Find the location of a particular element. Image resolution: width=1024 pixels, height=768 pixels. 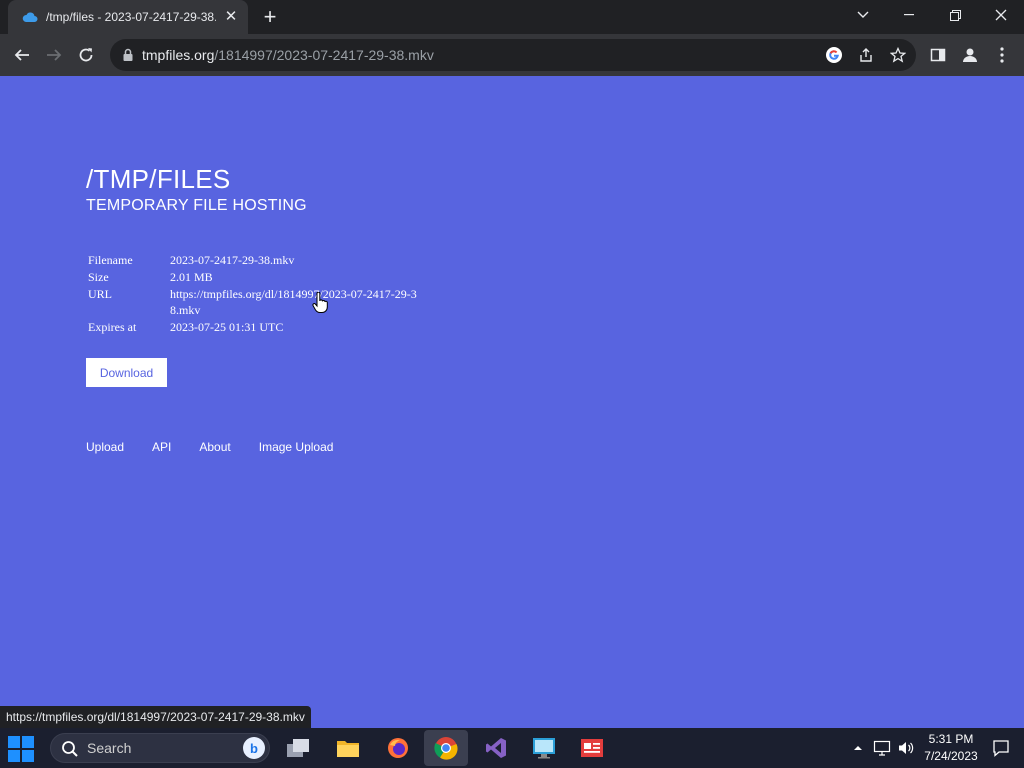

back-button is located at coordinates (22, 55).